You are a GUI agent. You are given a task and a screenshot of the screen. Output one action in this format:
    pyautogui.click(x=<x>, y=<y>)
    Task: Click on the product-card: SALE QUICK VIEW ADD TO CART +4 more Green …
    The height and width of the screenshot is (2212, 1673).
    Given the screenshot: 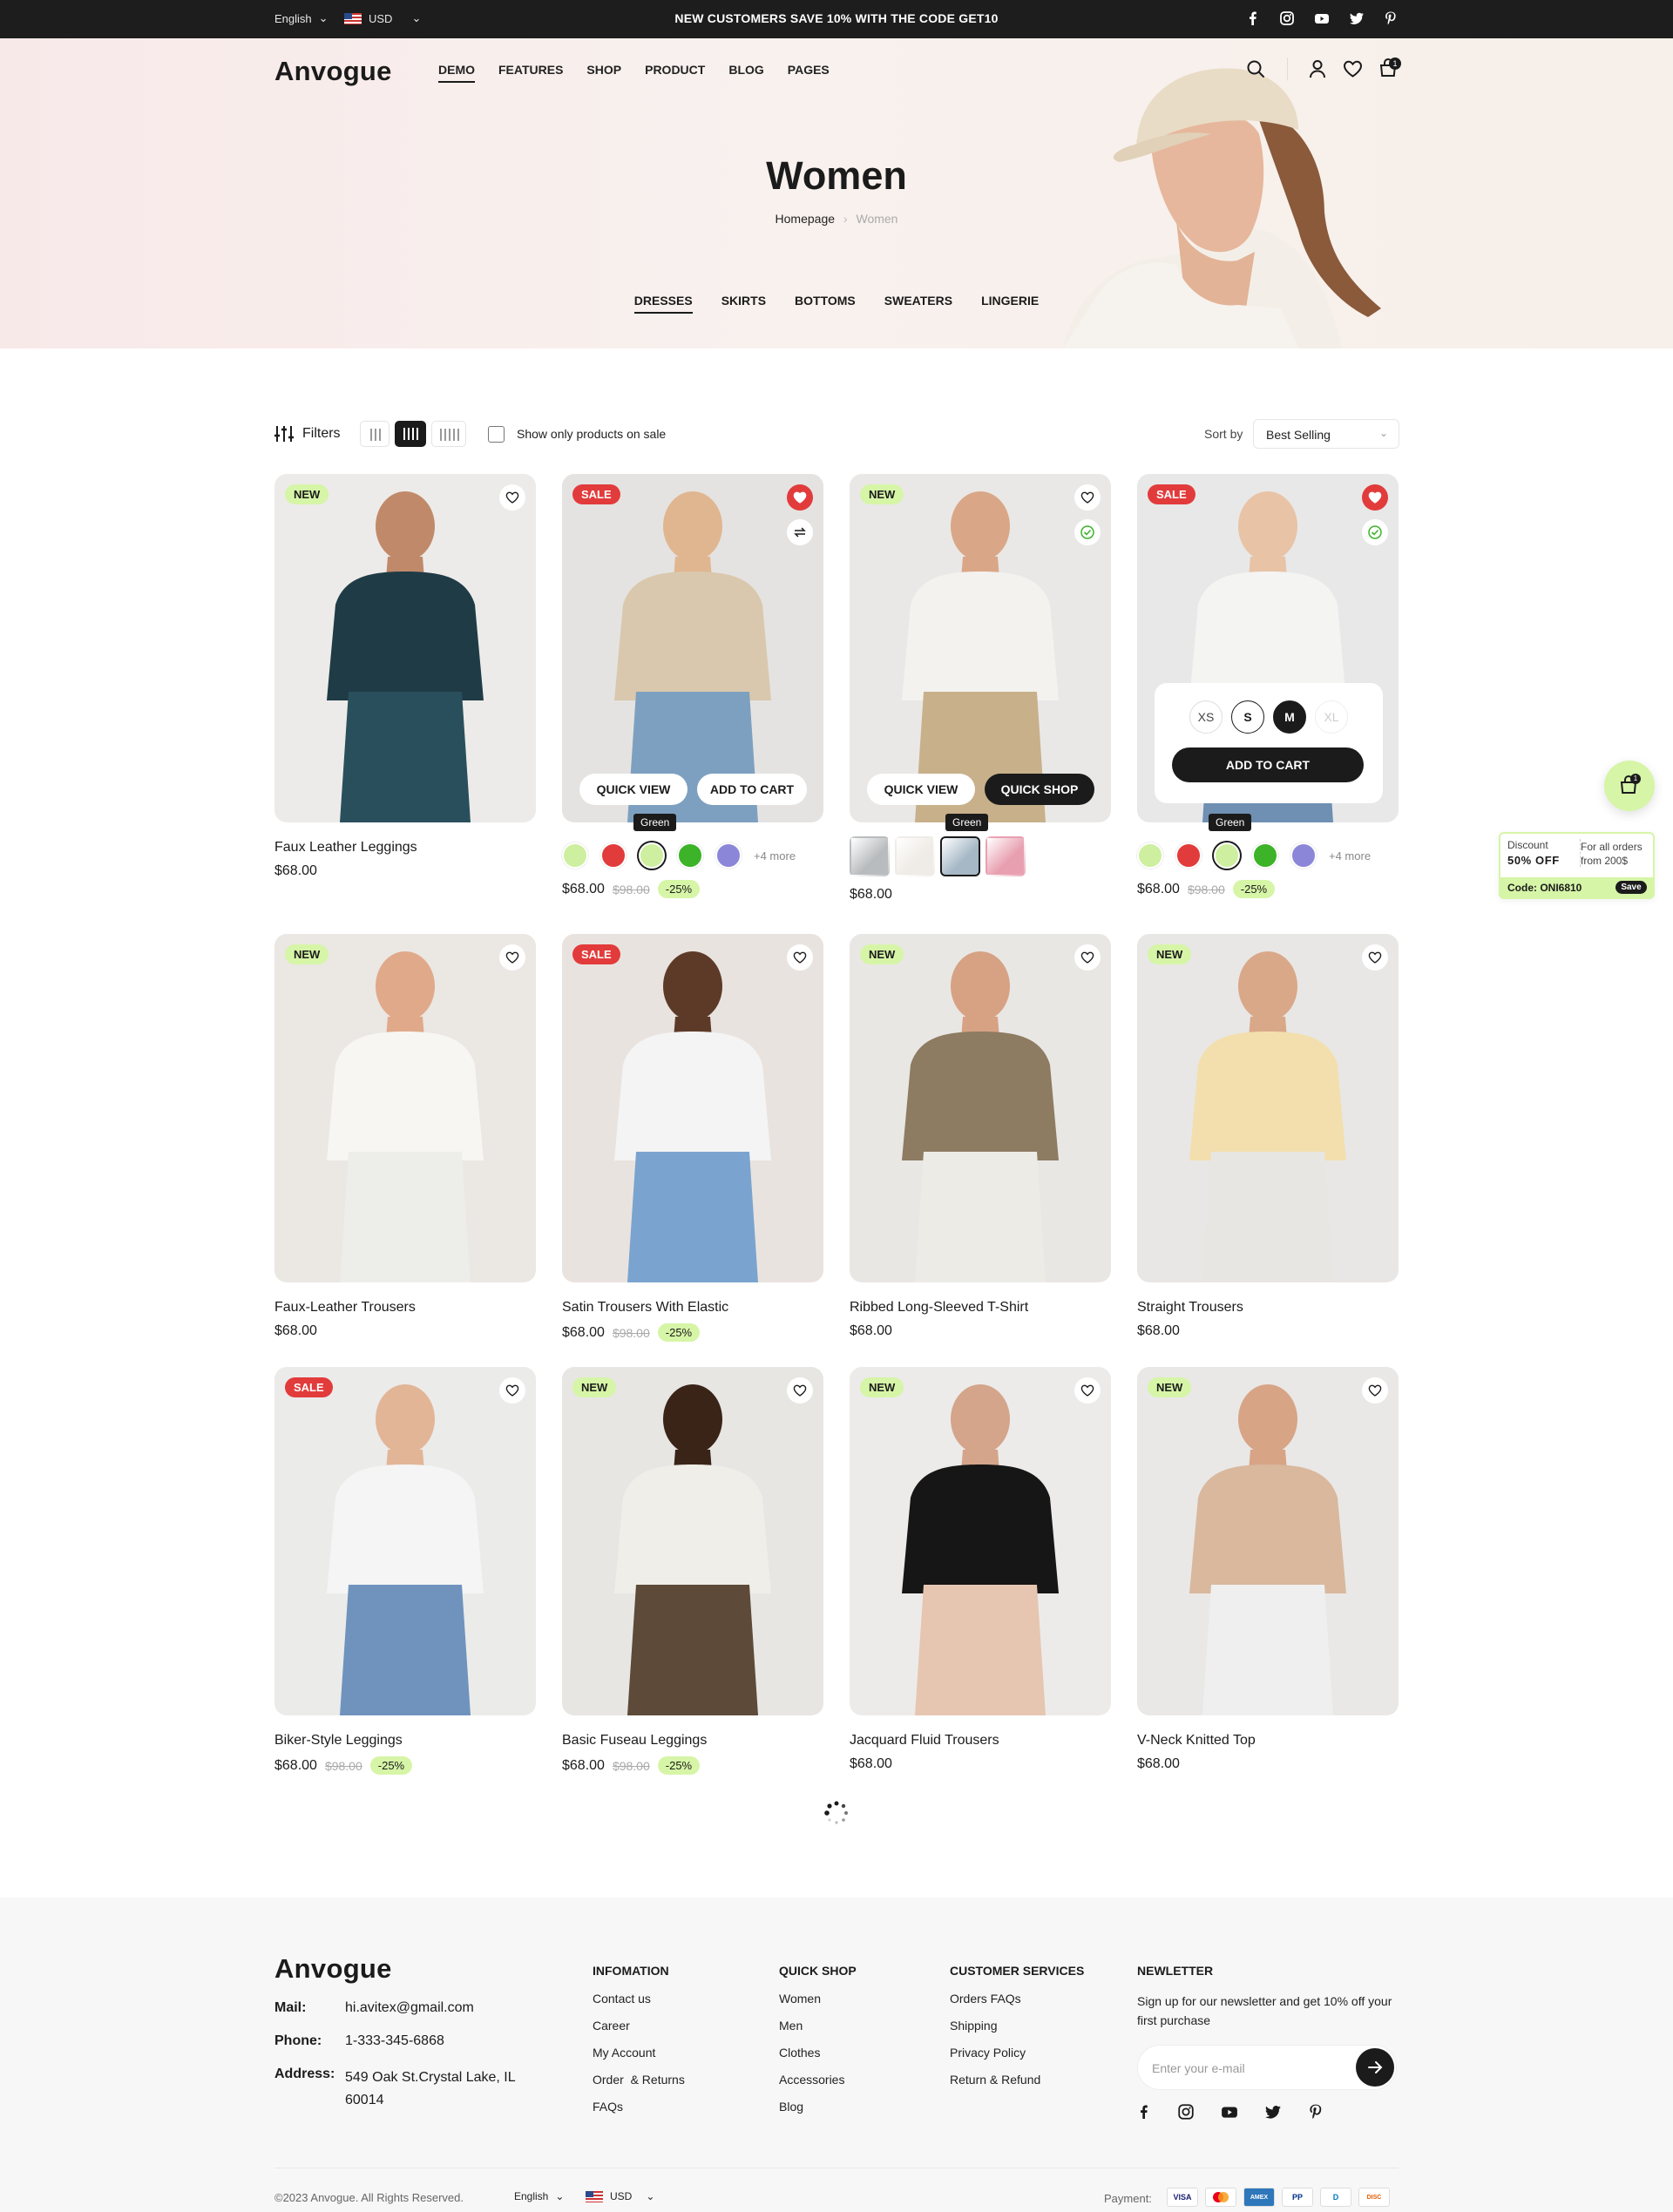 What is the action you would take?
    pyautogui.click(x=692, y=686)
    